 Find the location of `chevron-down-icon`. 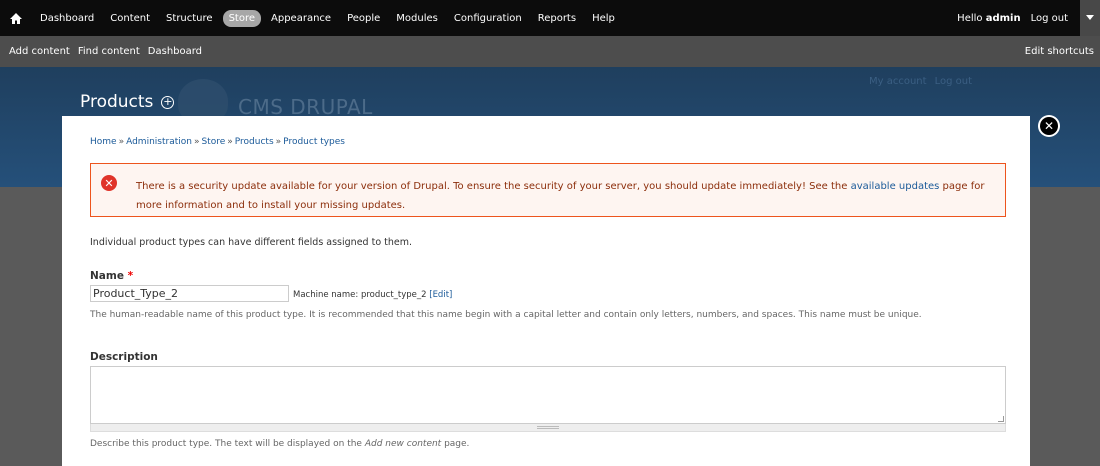

chevron-down-icon is located at coordinates (1090, 17).